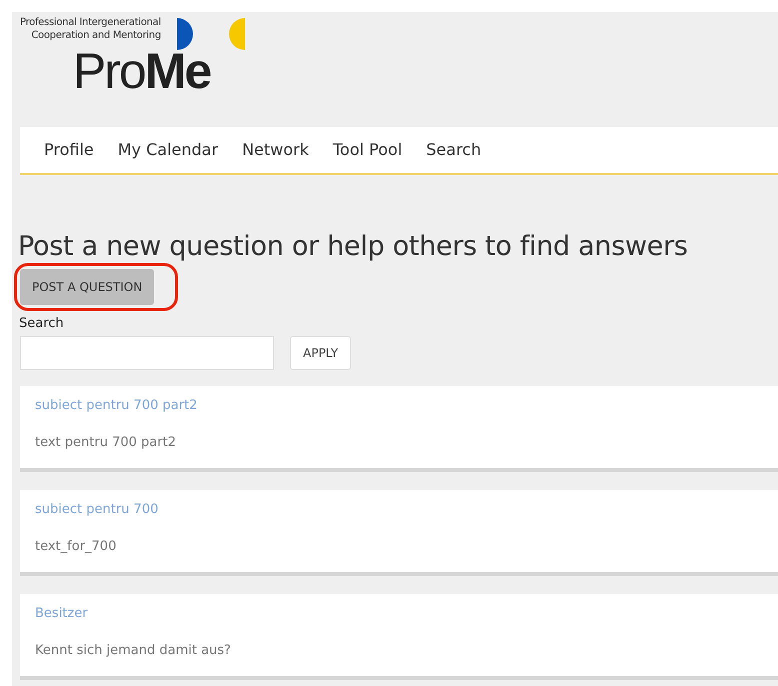 The image size is (778, 686). What do you see at coordinates (321, 353) in the screenshot?
I see `apply-button: APPLY` at bounding box center [321, 353].